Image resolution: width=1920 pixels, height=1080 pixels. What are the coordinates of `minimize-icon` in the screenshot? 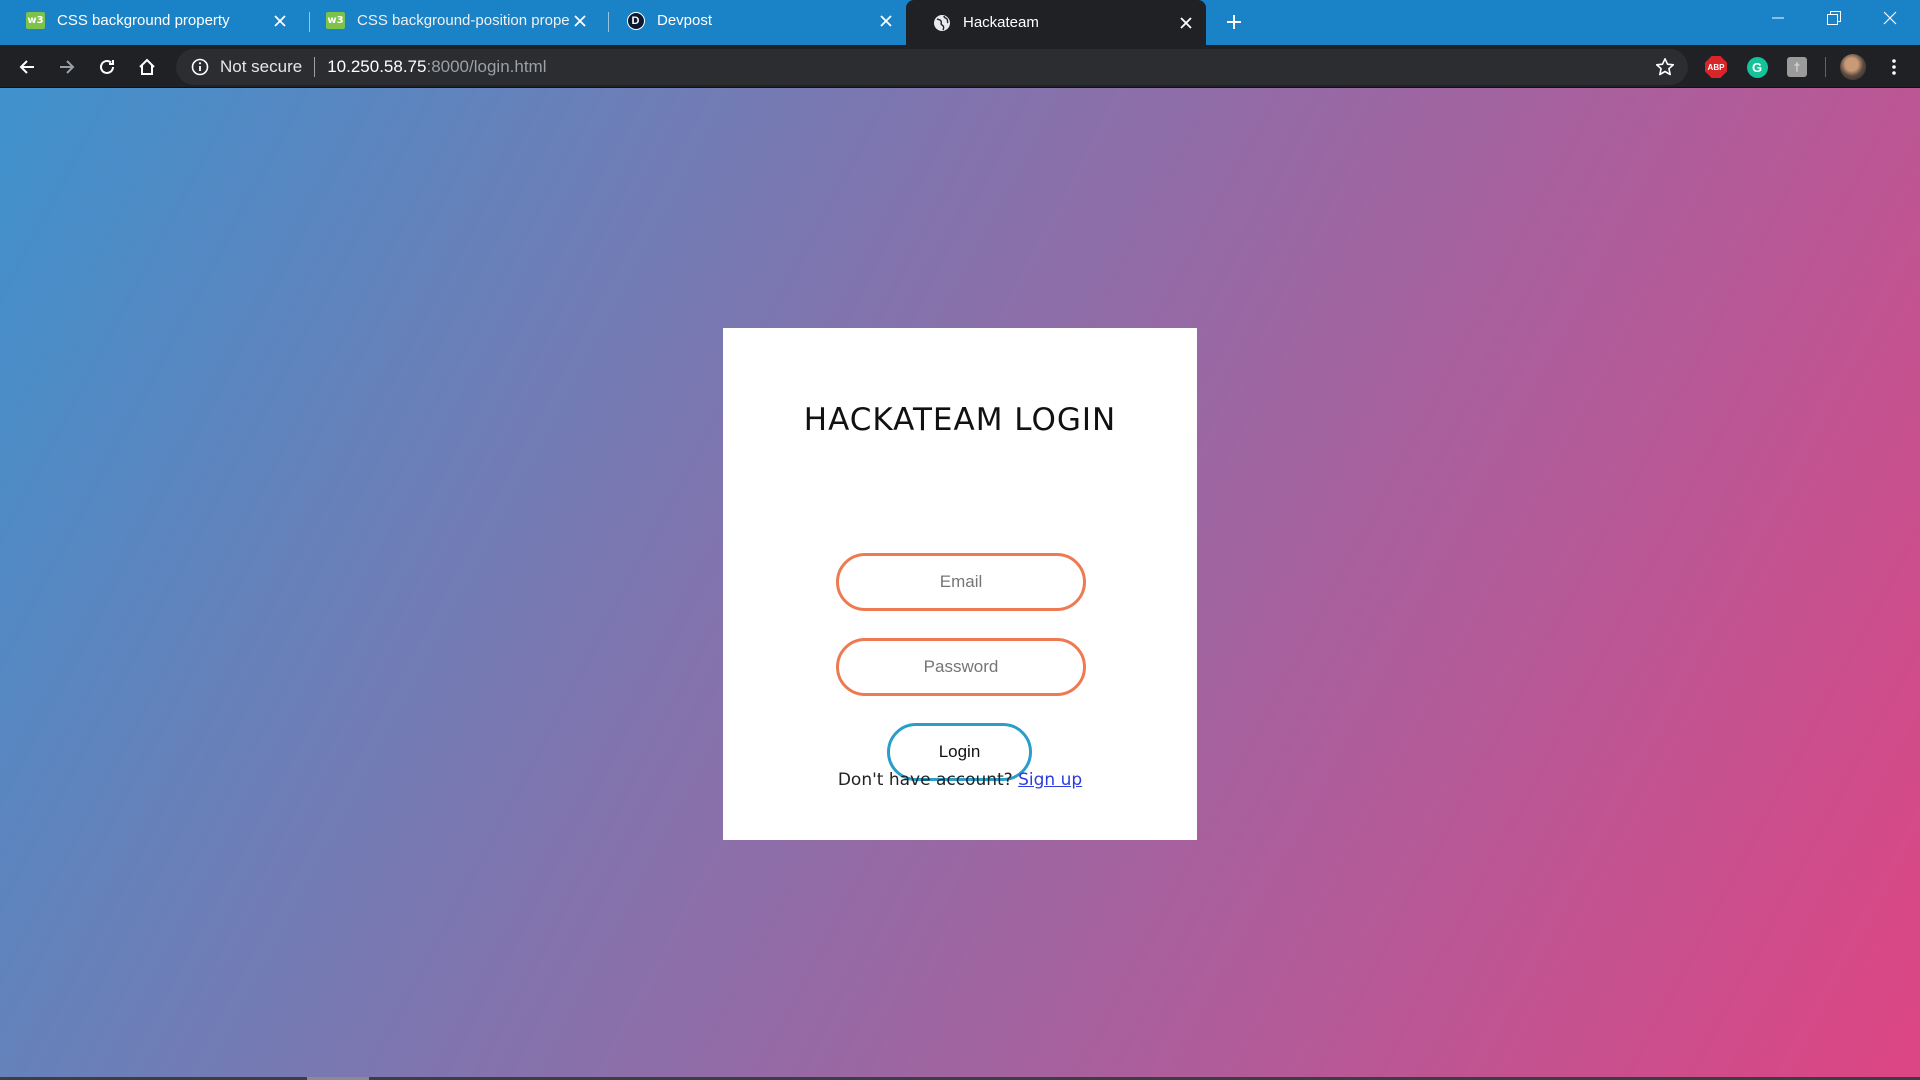 It's located at (1778, 18).